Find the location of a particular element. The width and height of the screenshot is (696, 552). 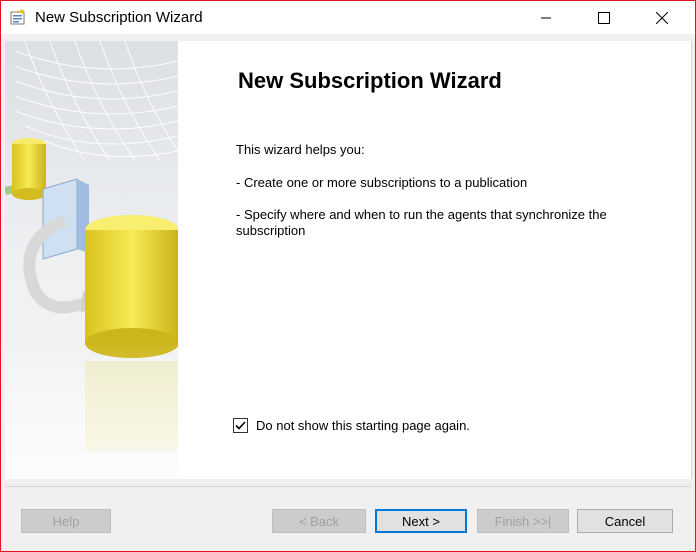

close-button is located at coordinates (662, 17).